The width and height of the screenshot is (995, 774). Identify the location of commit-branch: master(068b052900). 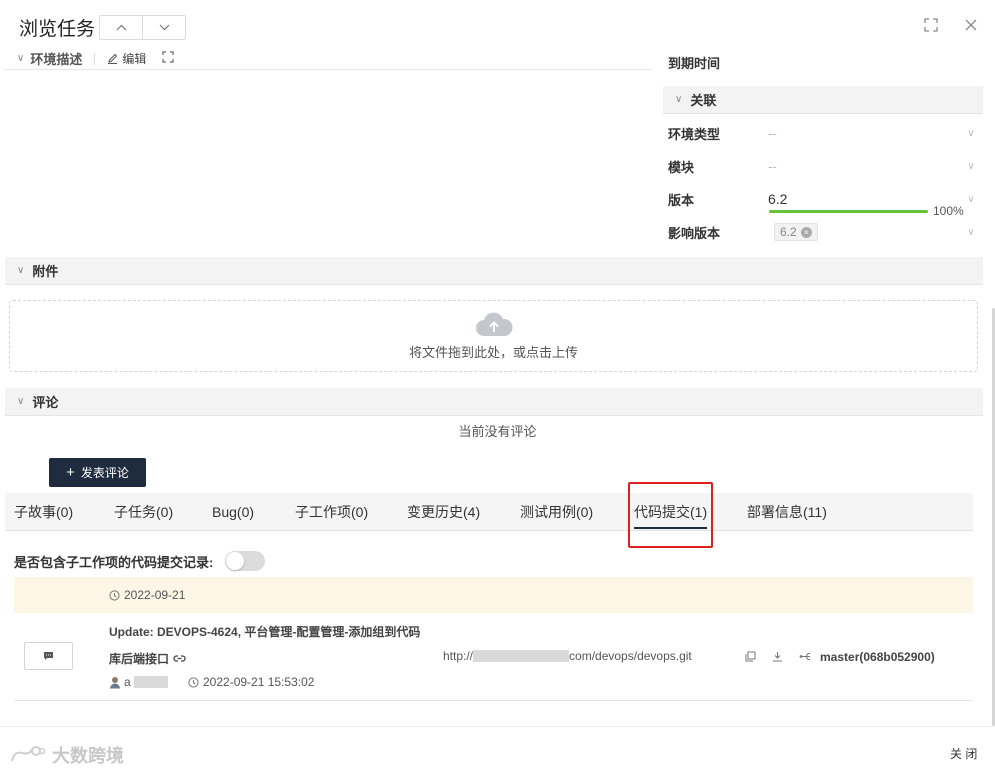
(877, 657).